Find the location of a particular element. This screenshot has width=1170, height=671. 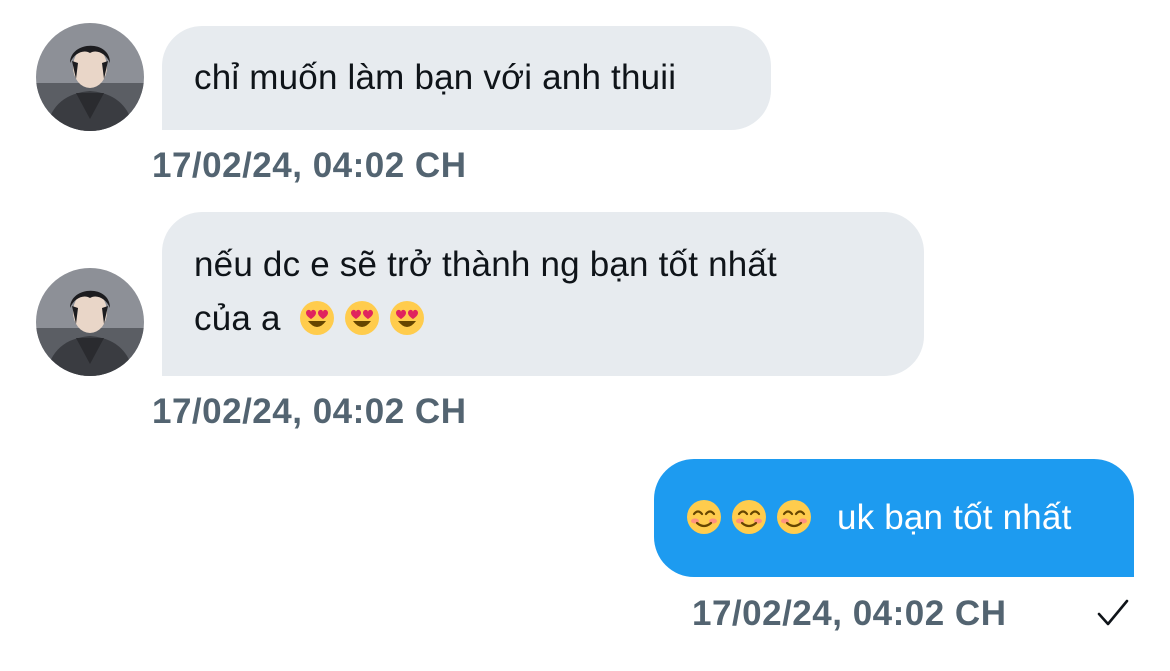

message-text-line: uk bạn tốt nhất is located at coordinates (895, 518).